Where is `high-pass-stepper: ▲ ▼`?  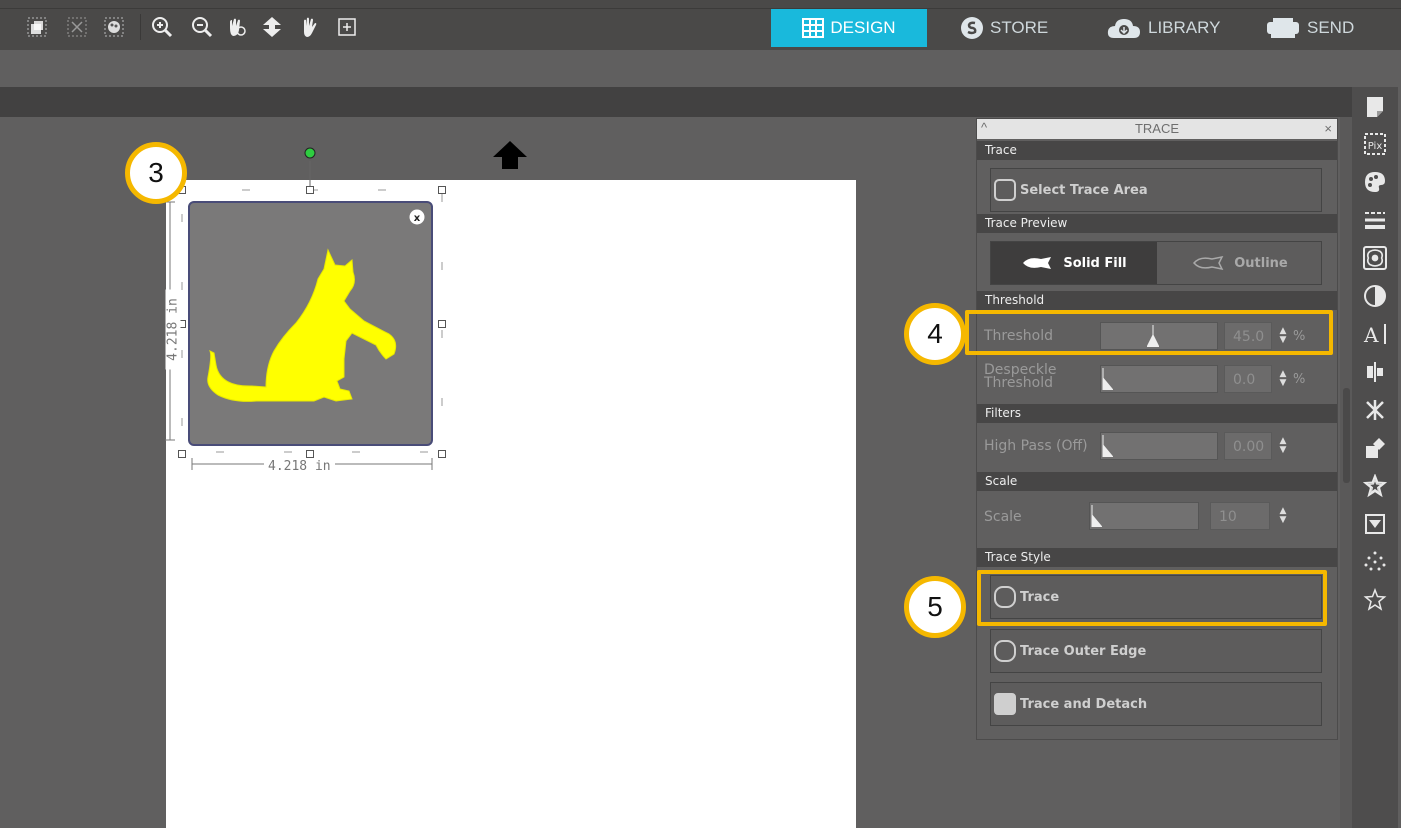 high-pass-stepper: ▲ ▼ is located at coordinates (1283, 446).